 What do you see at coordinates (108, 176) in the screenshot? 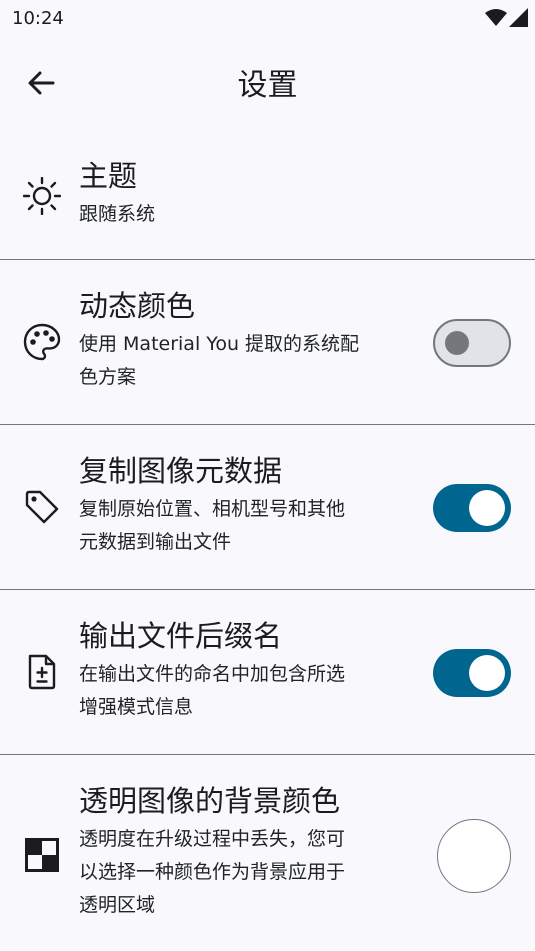
I see `setting-theme-title: 主题` at bounding box center [108, 176].